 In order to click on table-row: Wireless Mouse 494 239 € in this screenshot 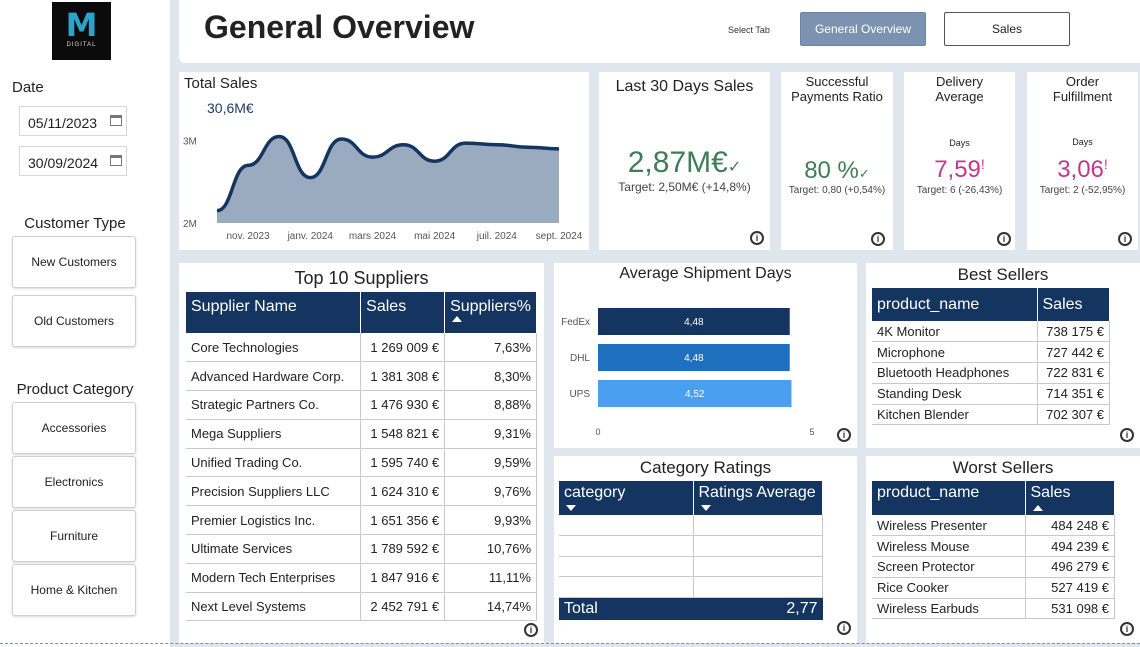, I will do `click(993, 546)`.